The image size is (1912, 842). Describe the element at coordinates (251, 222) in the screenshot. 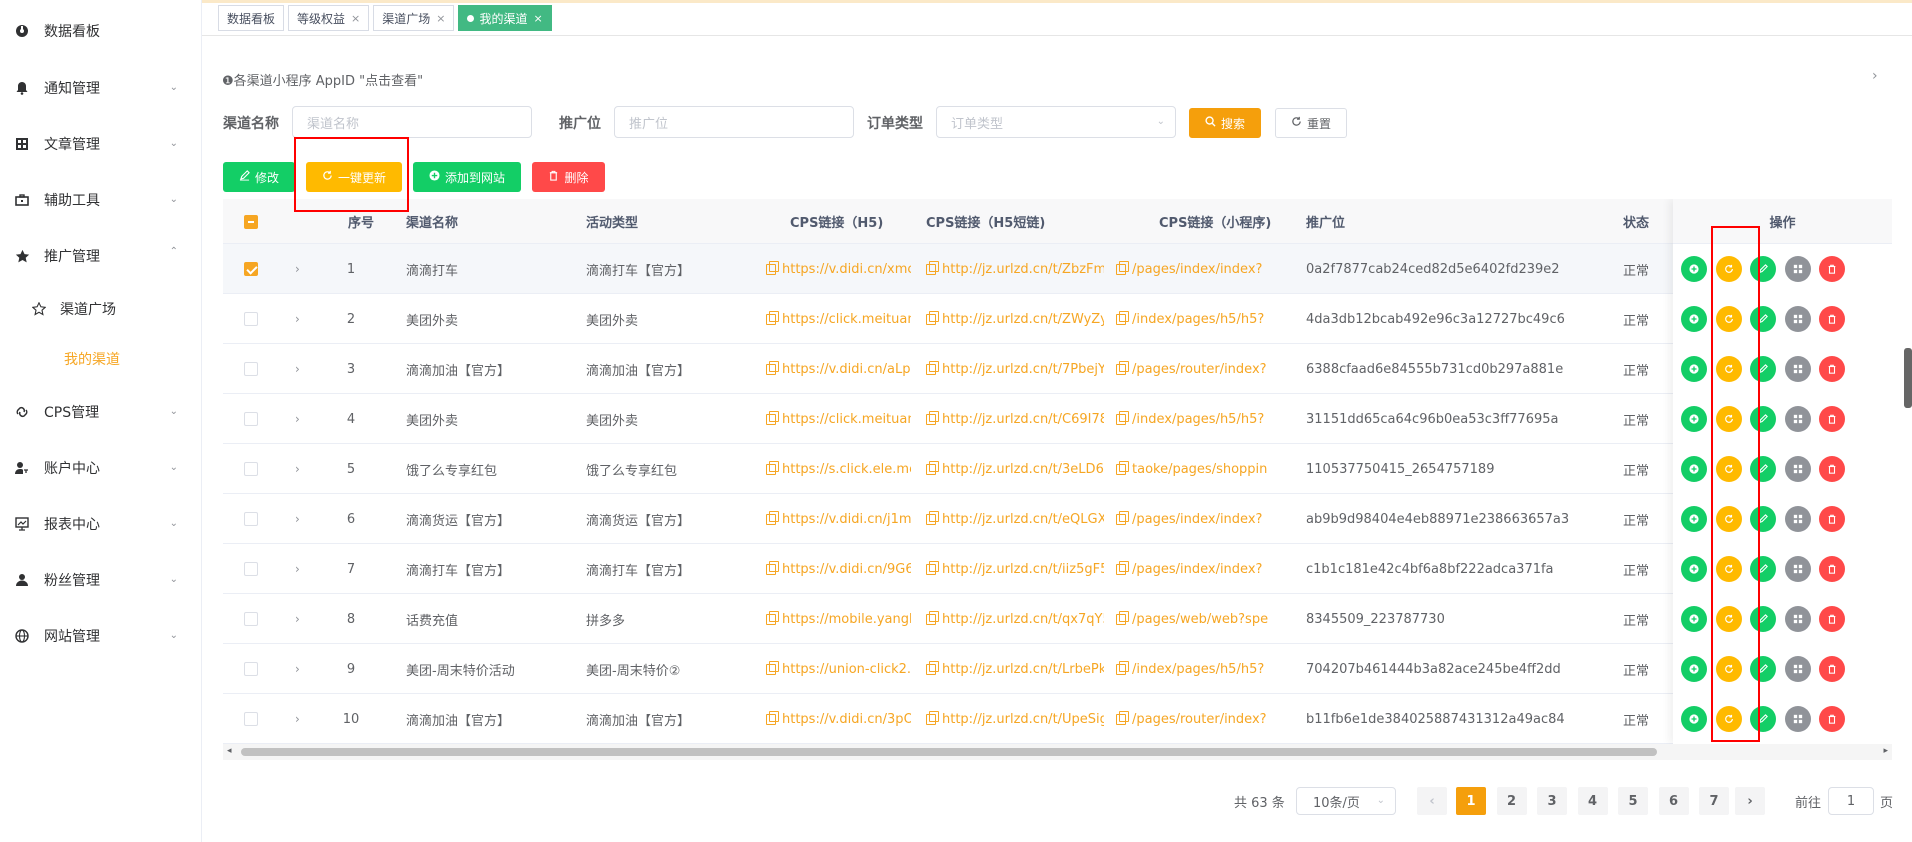

I see `select-all-checkbox` at that location.